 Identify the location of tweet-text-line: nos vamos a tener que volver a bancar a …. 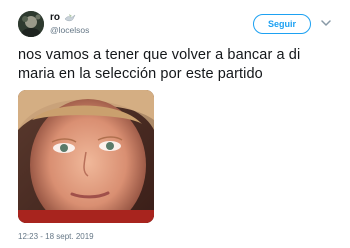
(159, 55).